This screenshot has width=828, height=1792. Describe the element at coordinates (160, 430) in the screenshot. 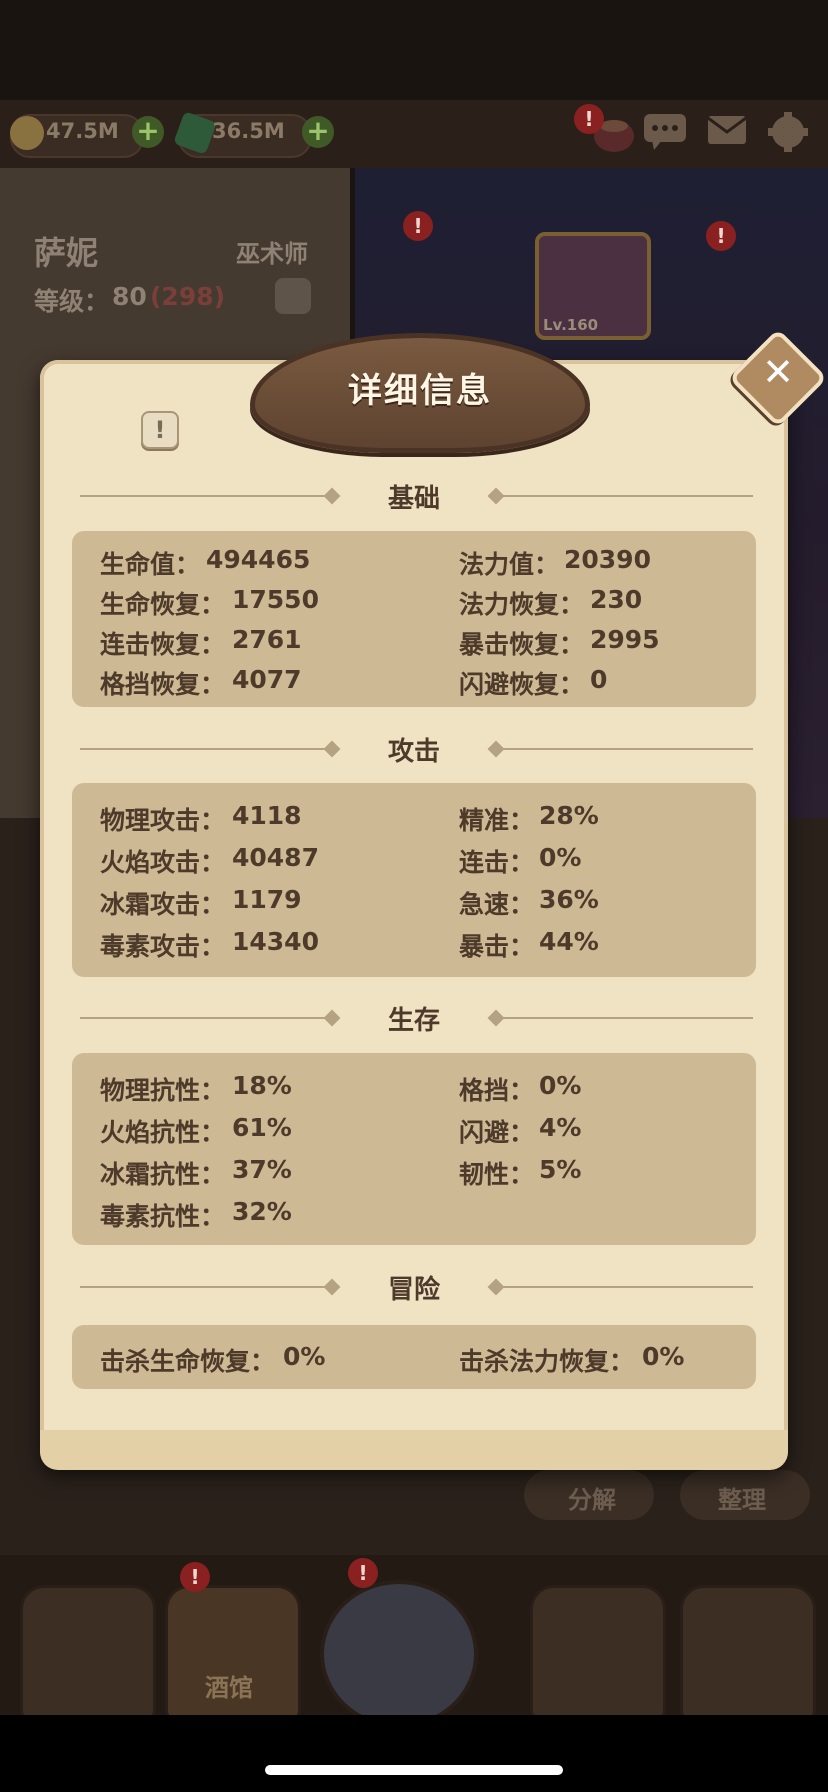

I see `info-icon: !` at that location.